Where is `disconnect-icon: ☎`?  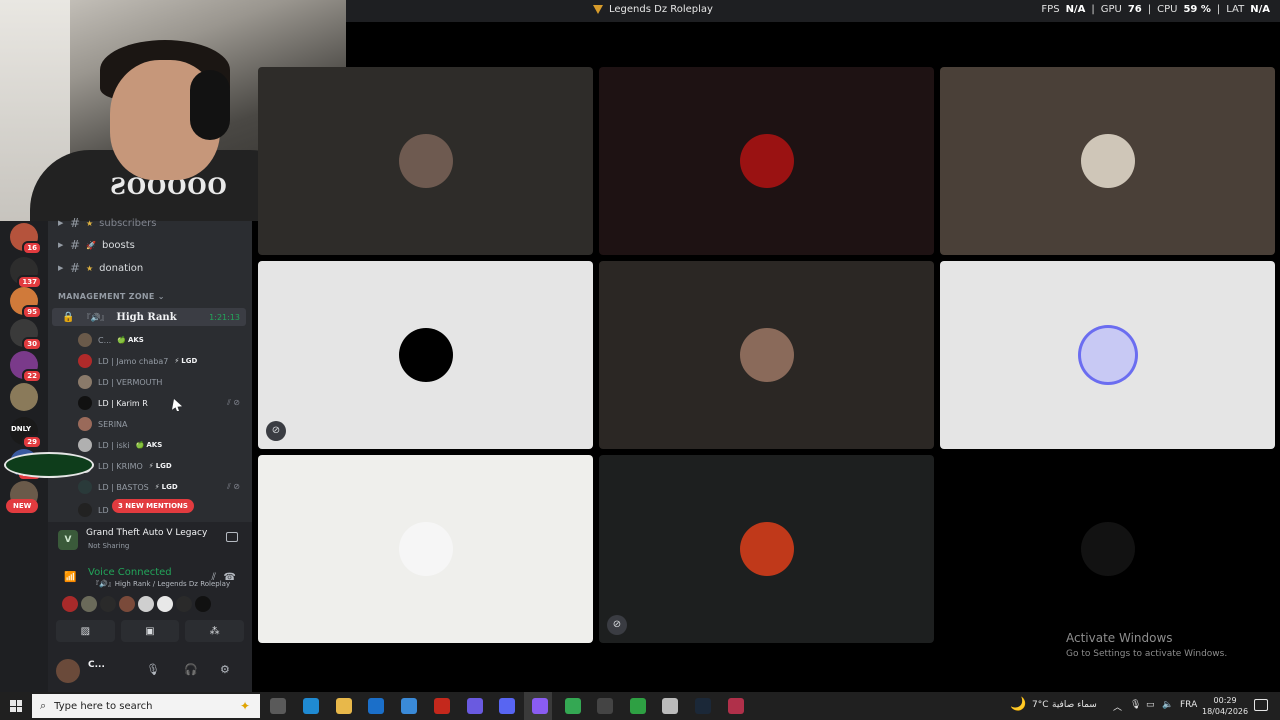
disconnect-icon: ☎ is located at coordinates (230, 577).